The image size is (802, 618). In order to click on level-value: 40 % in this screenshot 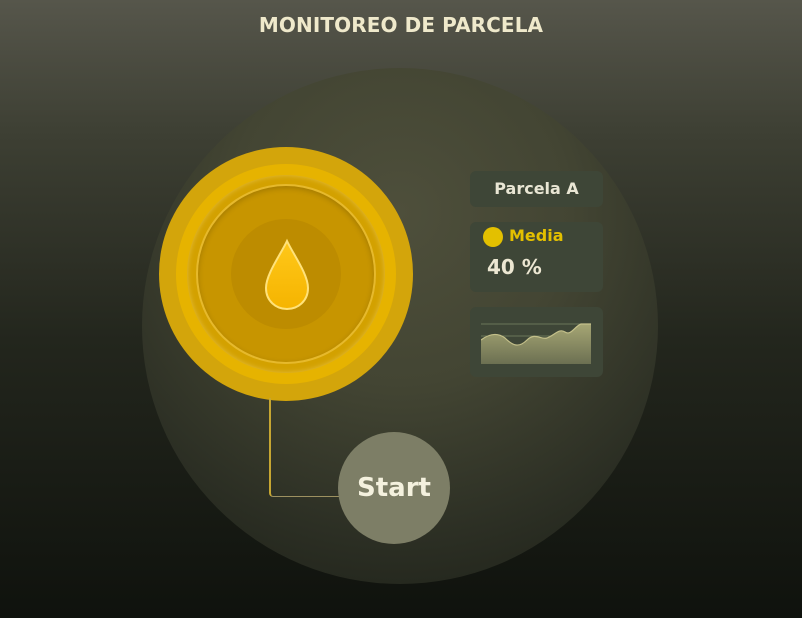, I will do `click(514, 267)`.